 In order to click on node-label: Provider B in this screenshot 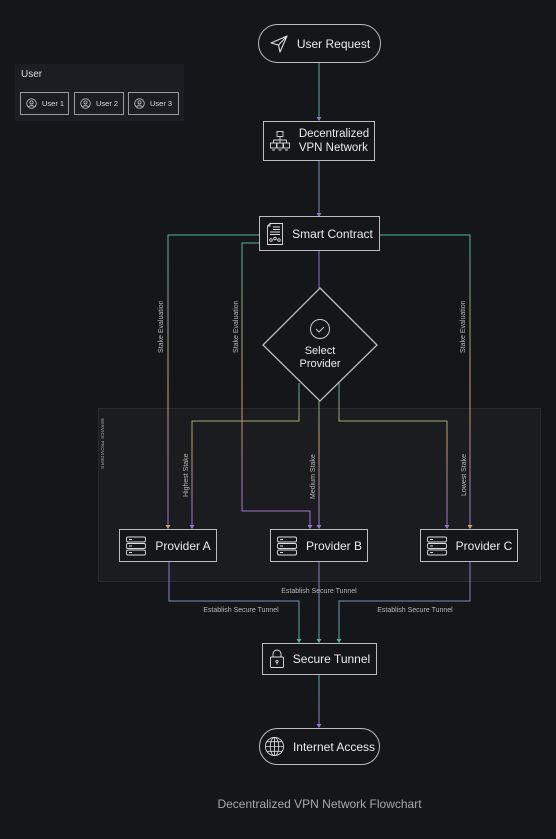, I will do `click(334, 545)`.